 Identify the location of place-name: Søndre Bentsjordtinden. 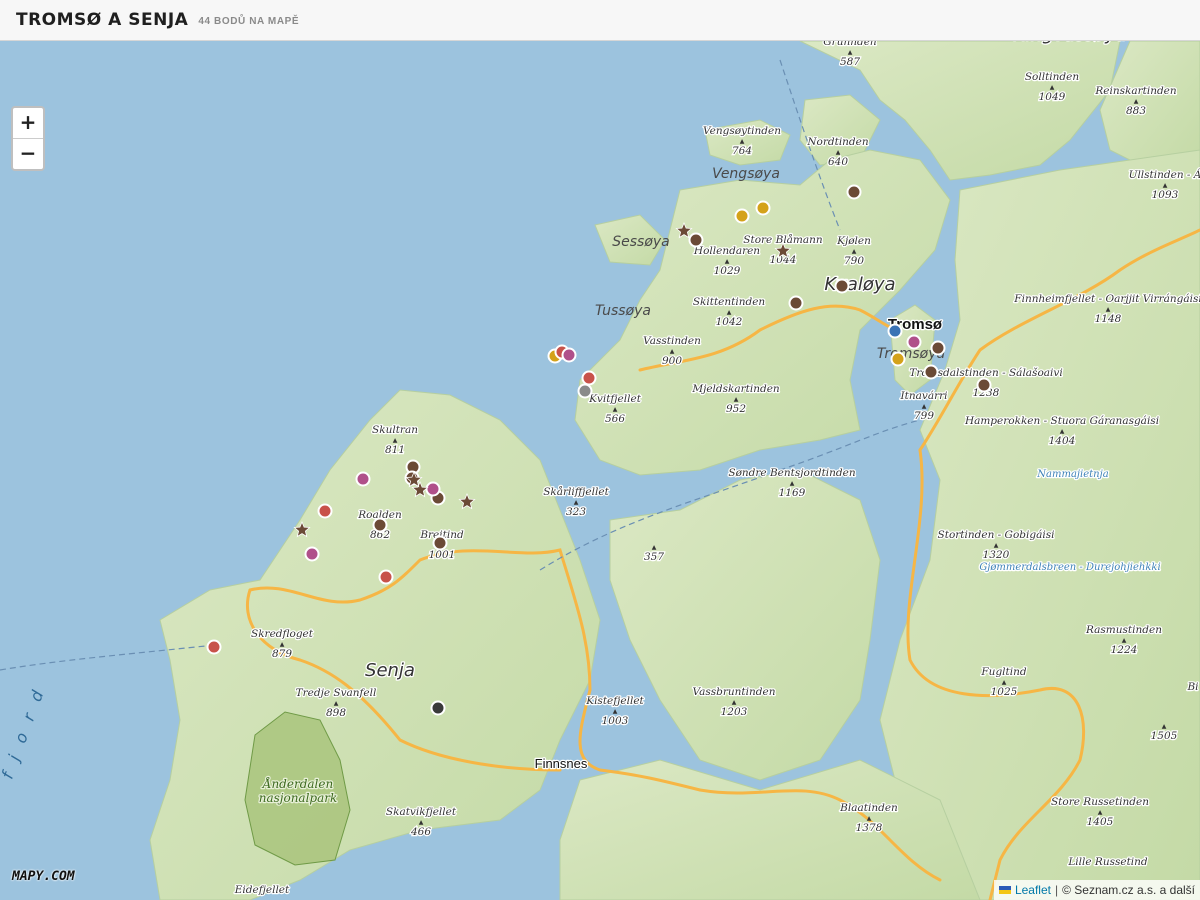
(791, 473).